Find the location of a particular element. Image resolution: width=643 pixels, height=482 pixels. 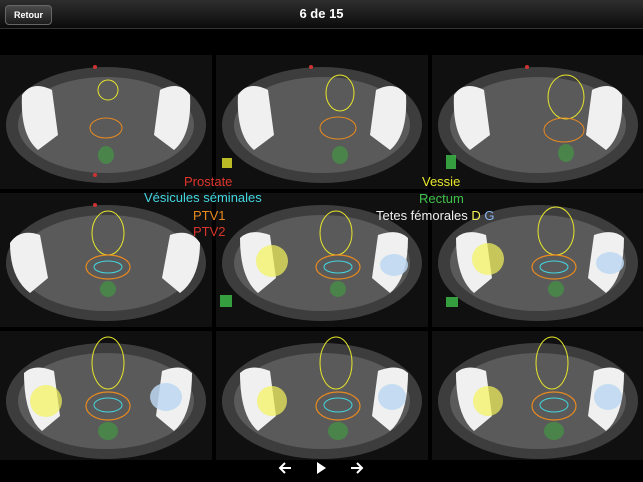

legend-tetes-label: Tetes fémorales is located at coordinates (422, 215).